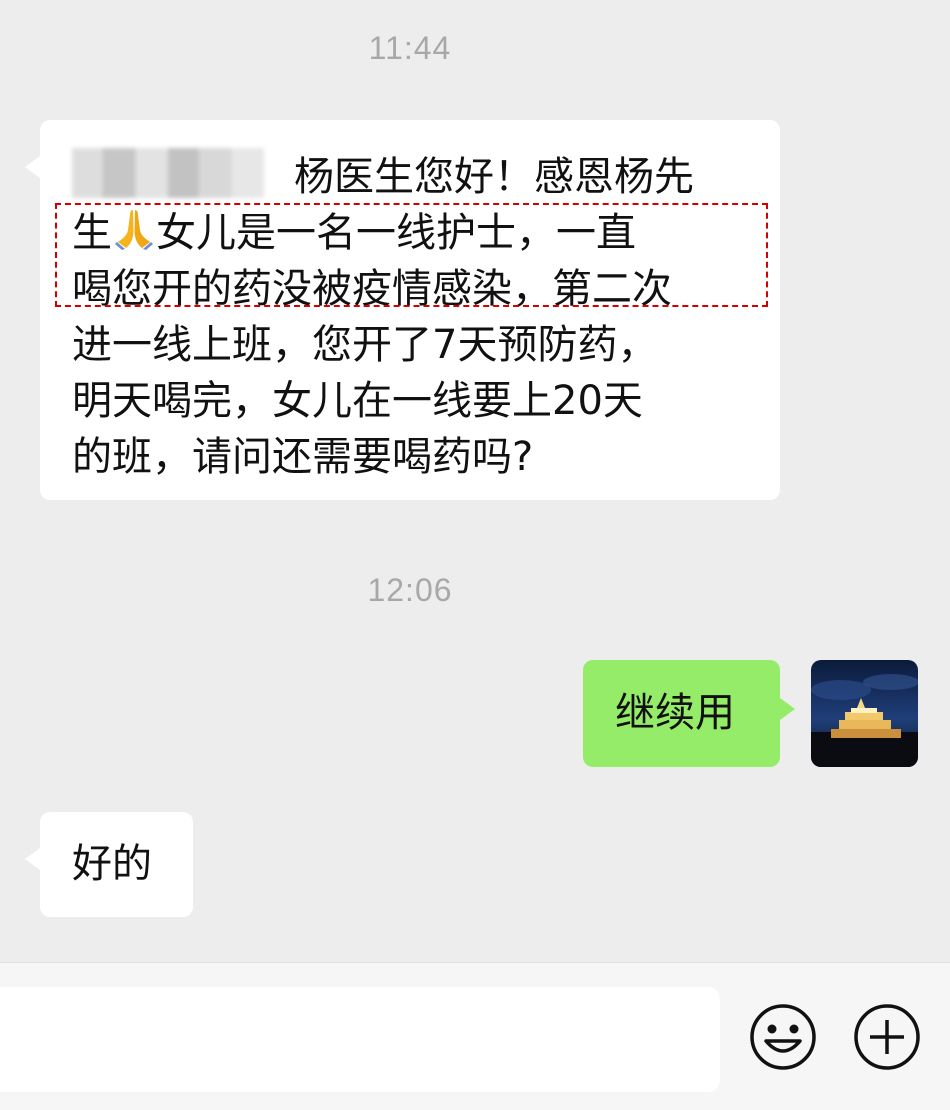 Image resolution: width=950 pixels, height=1110 pixels. I want to click on message-line-6: 的班，请问还需要喝药吗?, so click(303, 457).